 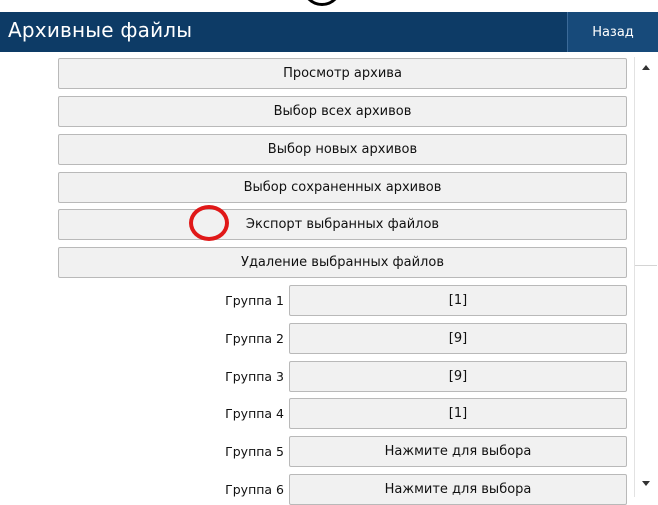 What do you see at coordinates (100, 30) in the screenshot?
I see `page-title: Архивные файлы` at bounding box center [100, 30].